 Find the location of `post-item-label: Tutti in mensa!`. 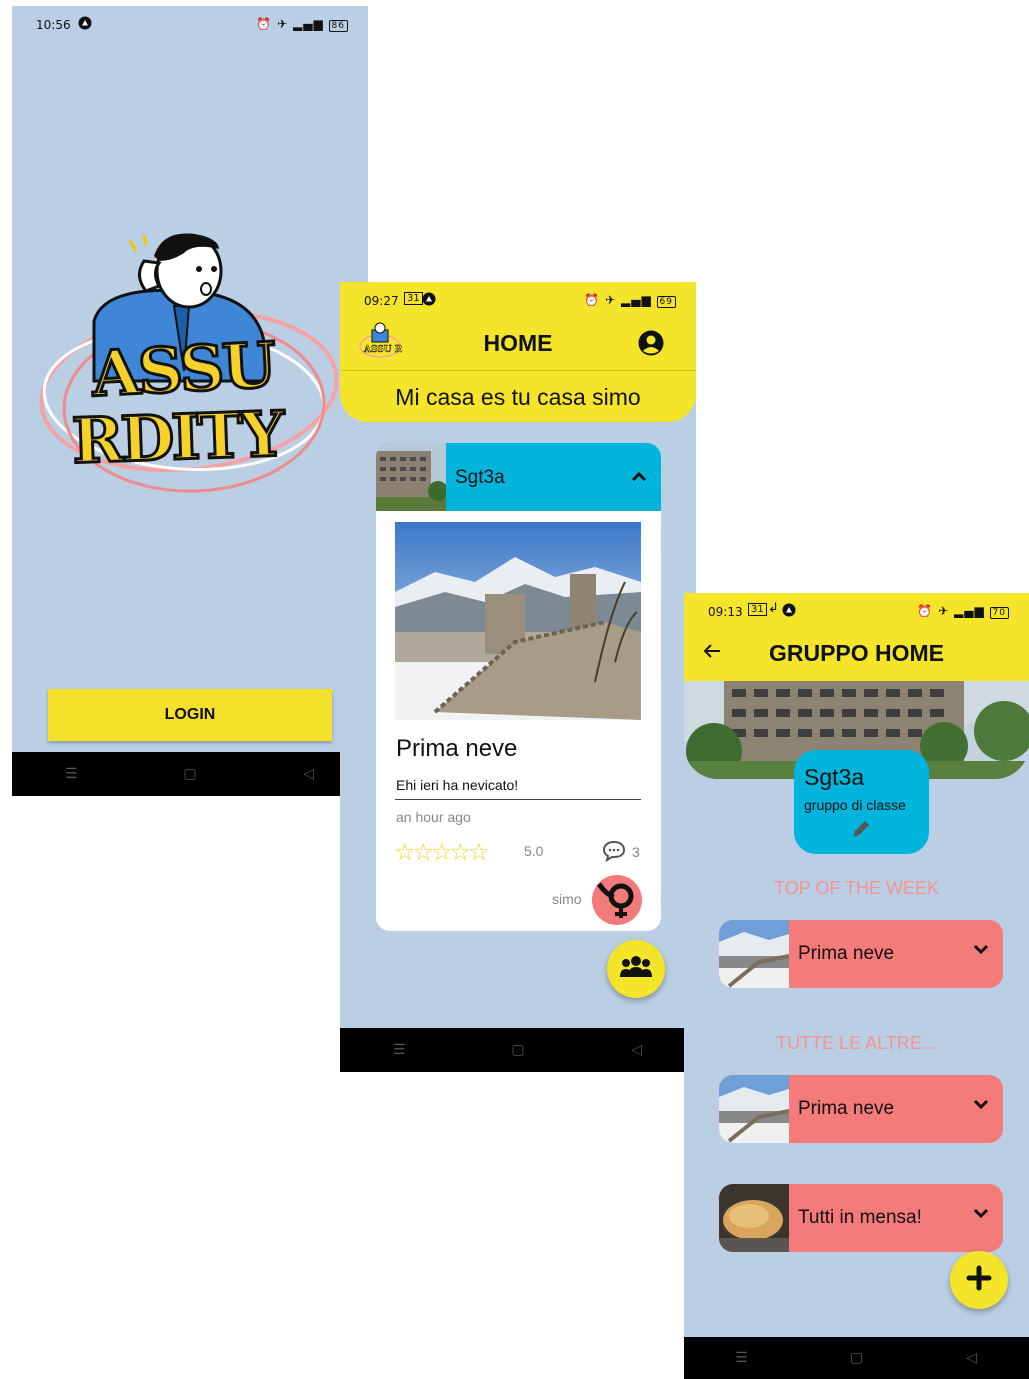

post-item-label: Tutti in mensa! is located at coordinates (860, 1217).